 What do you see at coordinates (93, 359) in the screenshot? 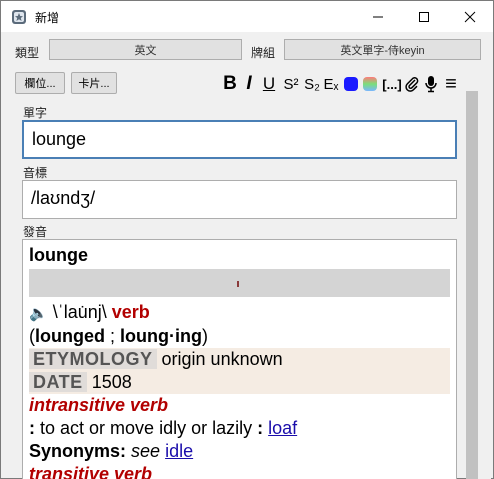
I see `etymology-tag: ETYMOLOGY` at bounding box center [93, 359].